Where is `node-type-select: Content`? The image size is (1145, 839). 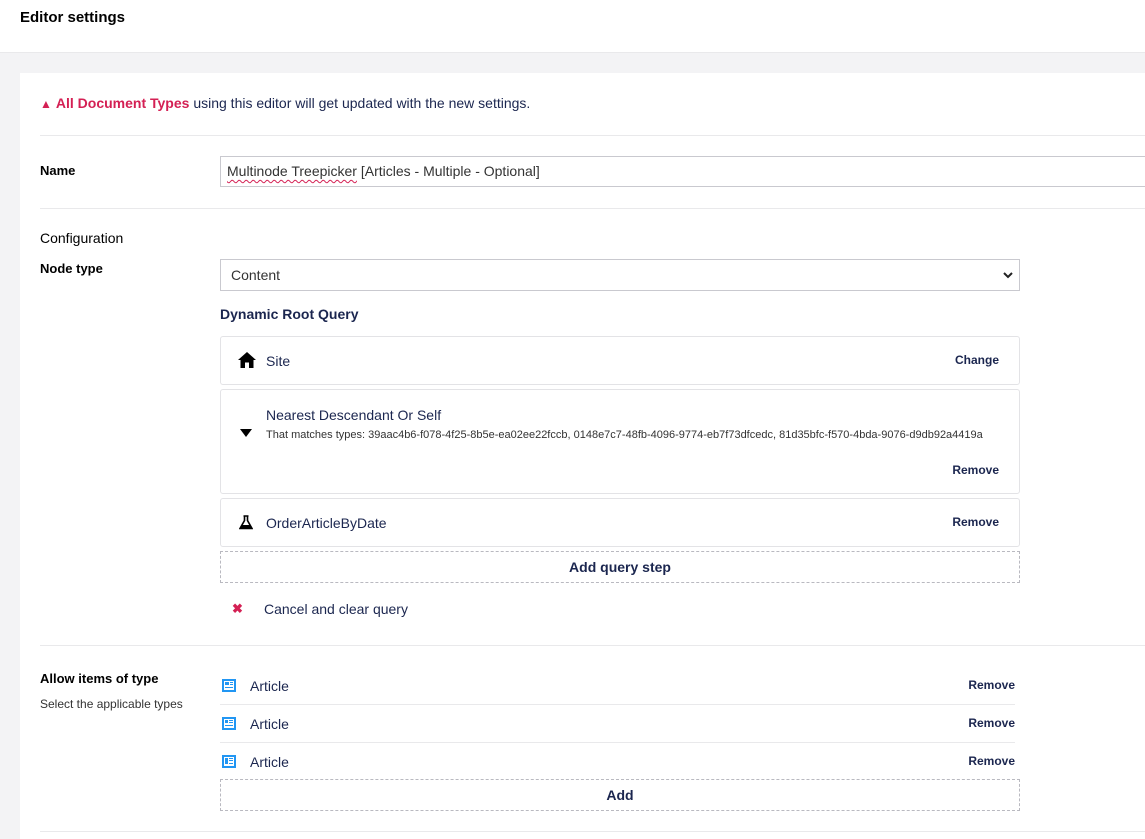 node-type-select: Content is located at coordinates (620, 275).